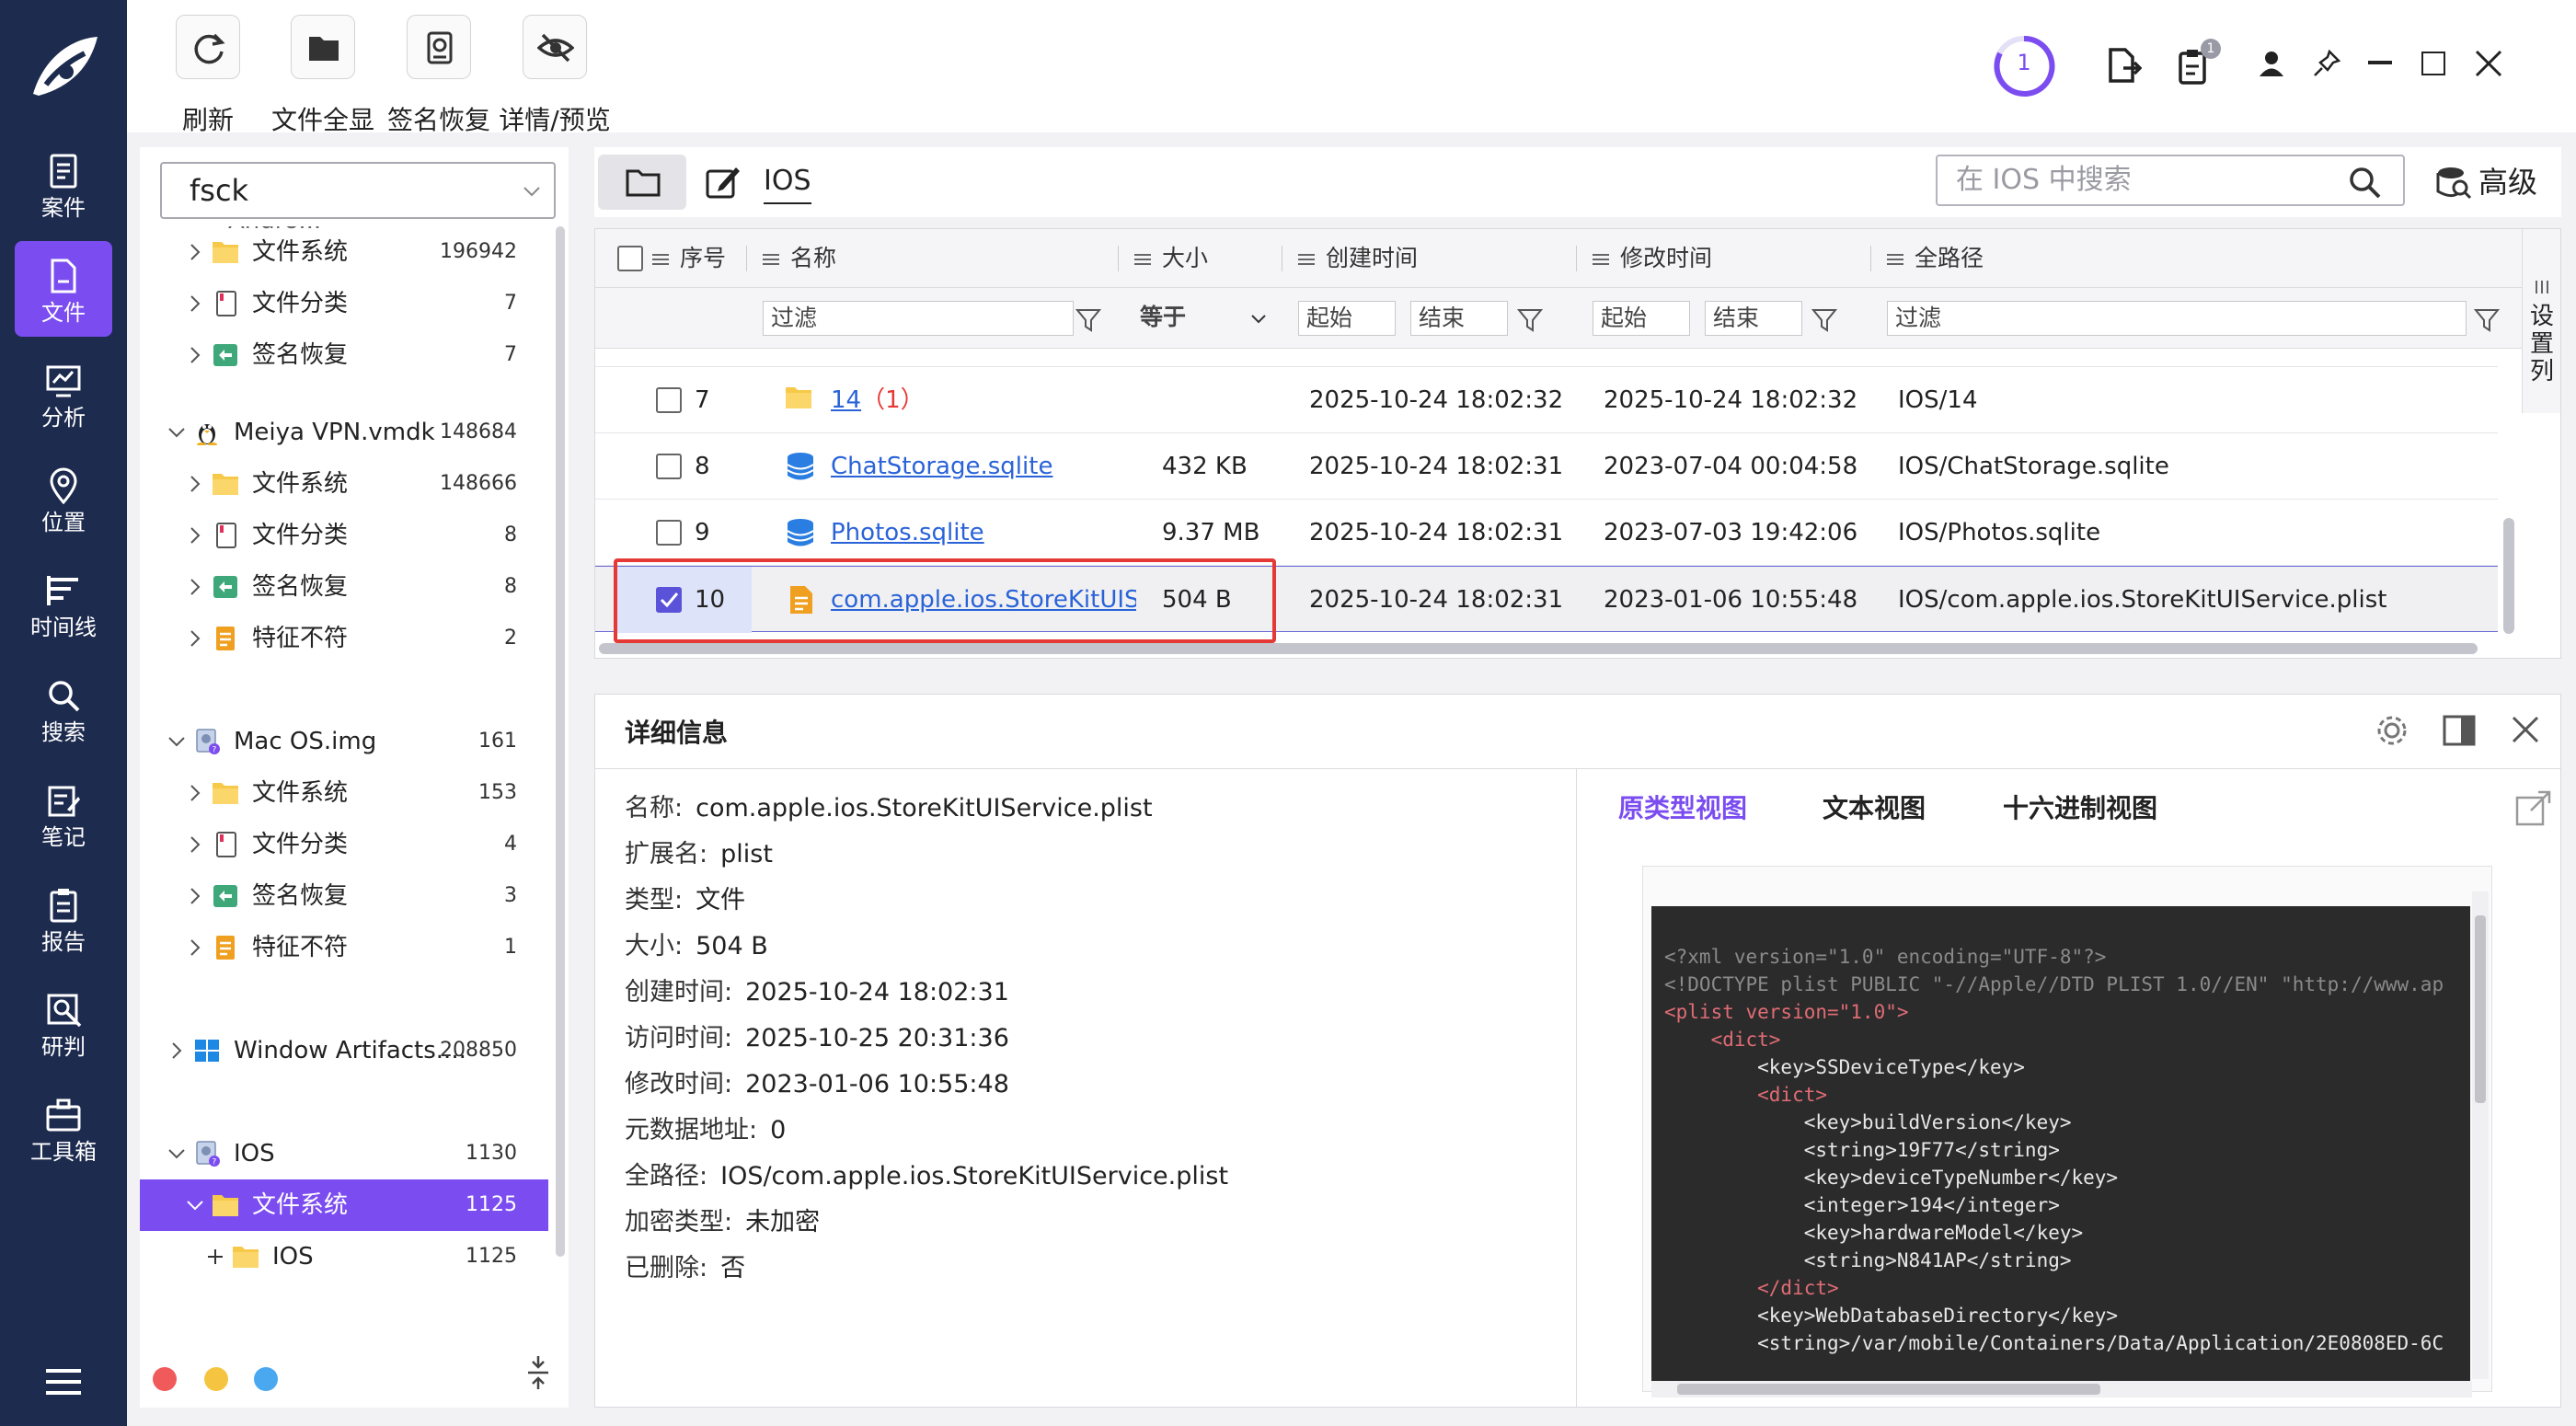 This screenshot has height=1426, width=2576. Describe the element at coordinates (63, 394) in the screenshot. I see `rail-item-2: 分析` at that location.